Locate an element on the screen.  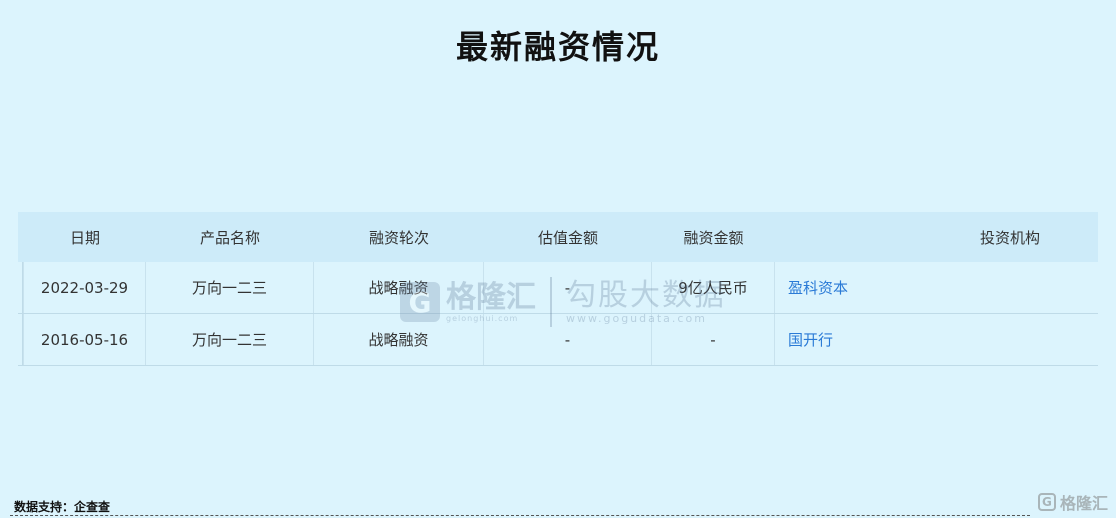
investor-link-text: 盈科资本 is located at coordinates (818, 287).